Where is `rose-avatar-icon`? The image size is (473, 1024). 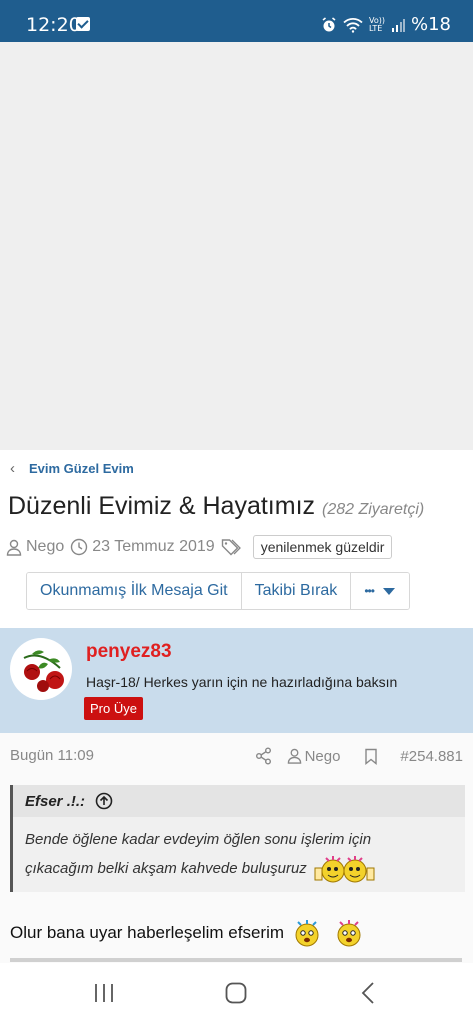
rose-avatar-icon is located at coordinates (43, 671).